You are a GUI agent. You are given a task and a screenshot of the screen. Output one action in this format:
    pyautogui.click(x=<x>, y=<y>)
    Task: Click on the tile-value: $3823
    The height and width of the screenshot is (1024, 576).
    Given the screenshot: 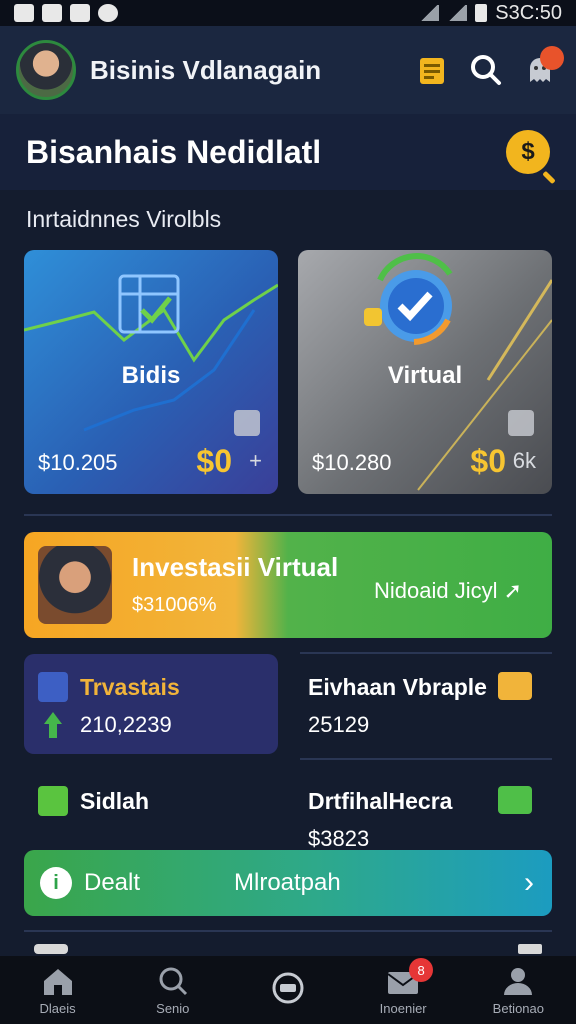 What is the action you would take?
    pyautogui.click(x=339, y=838)
    